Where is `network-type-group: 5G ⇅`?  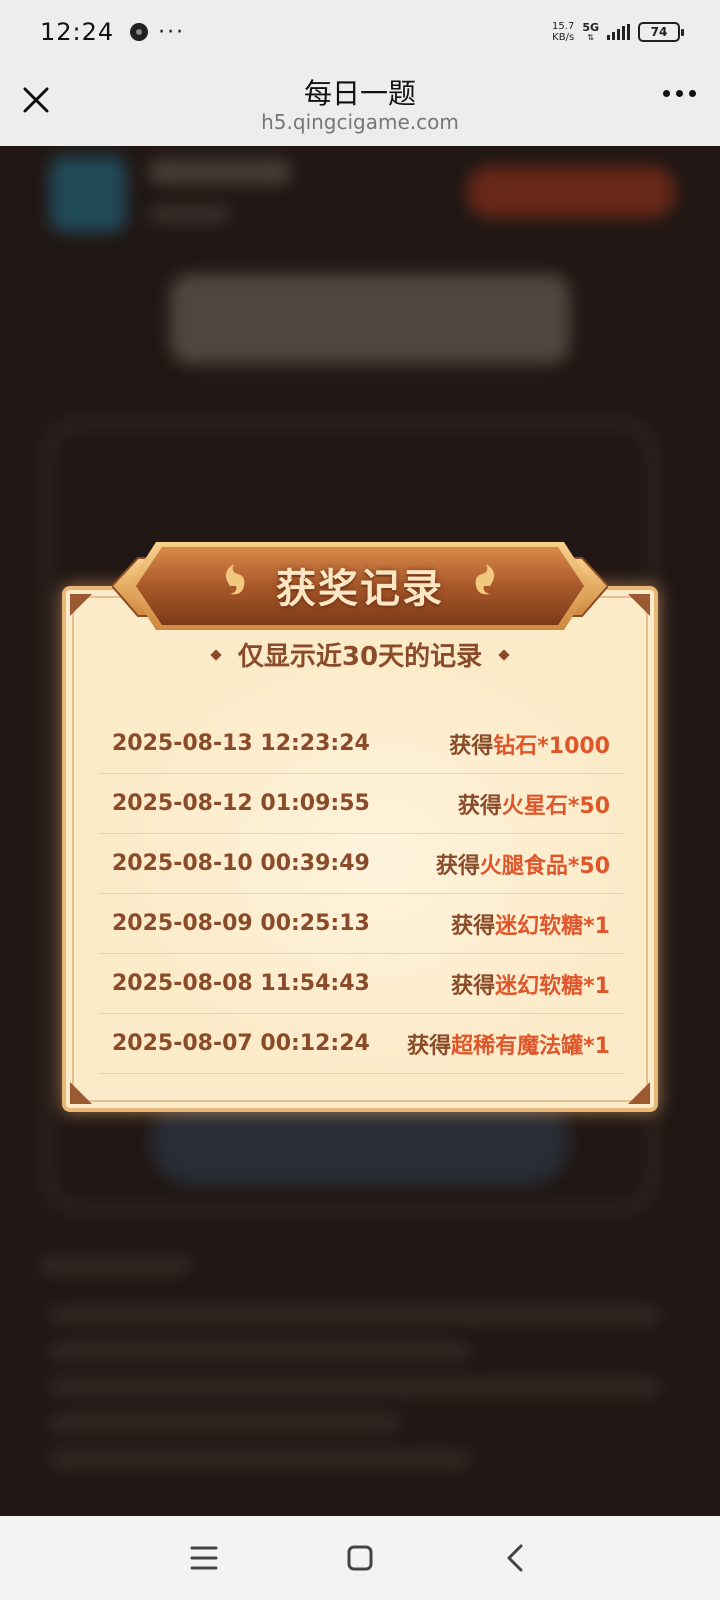
network-type-group: 5G ⇅ is located at coordinates (590, 32).